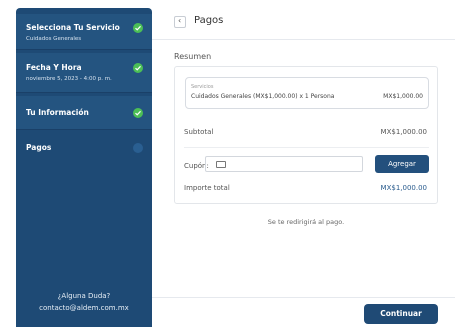  I want to click on coupon-input, so click(284, 164).